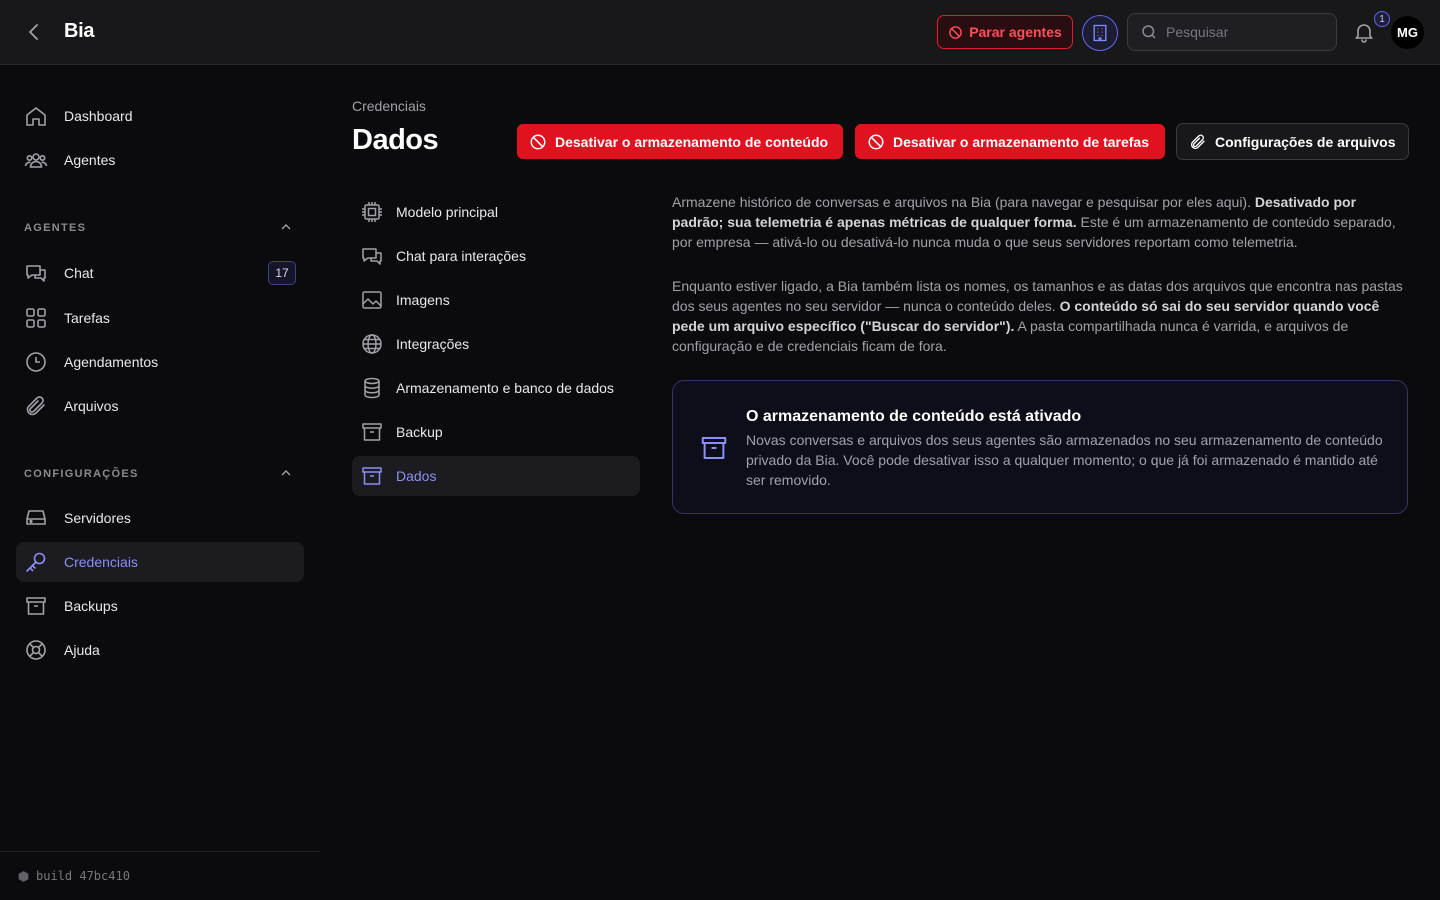  Describe the element at coordinates (101, 562) in the screenshot. I see `sidebar-item-label: Credenciais` at that location.